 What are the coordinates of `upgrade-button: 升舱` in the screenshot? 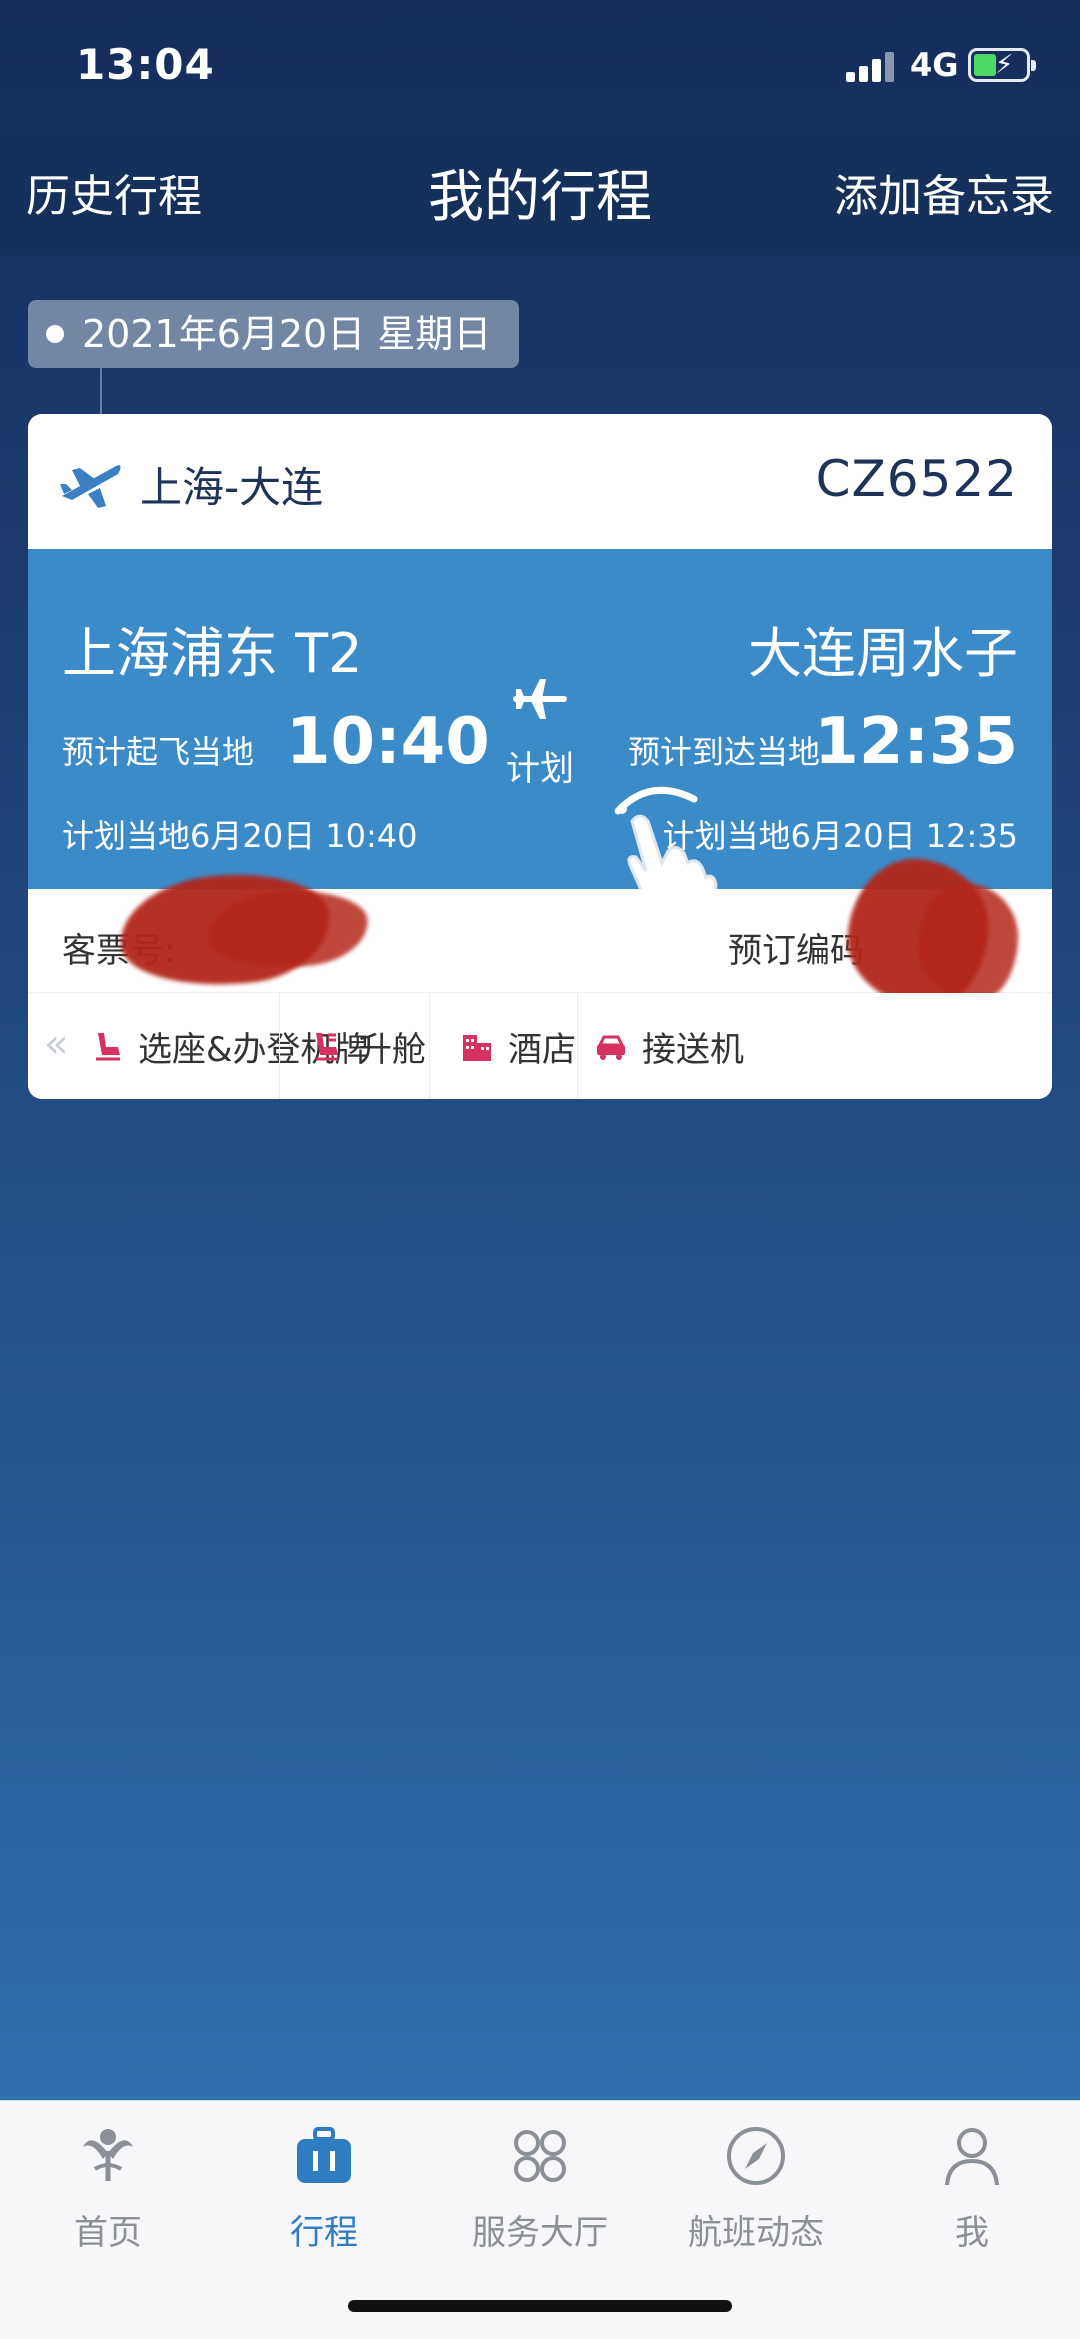 It's located at (368, 1046).